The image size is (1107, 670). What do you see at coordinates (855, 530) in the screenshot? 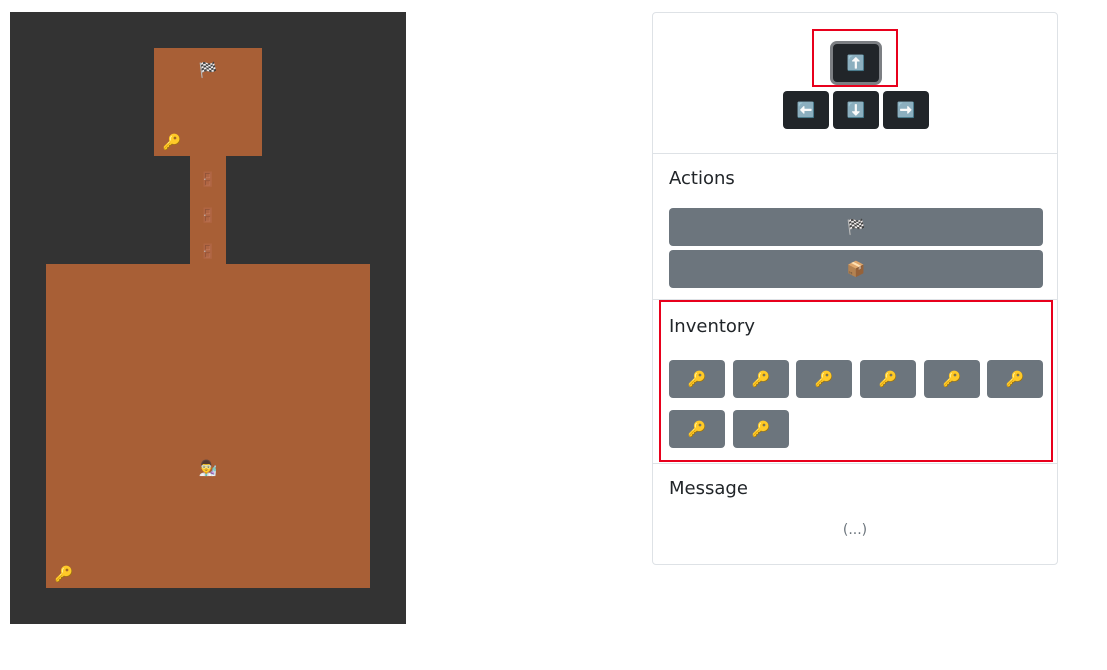
I see `message-text: (...)` at bounding box center [855, 530].